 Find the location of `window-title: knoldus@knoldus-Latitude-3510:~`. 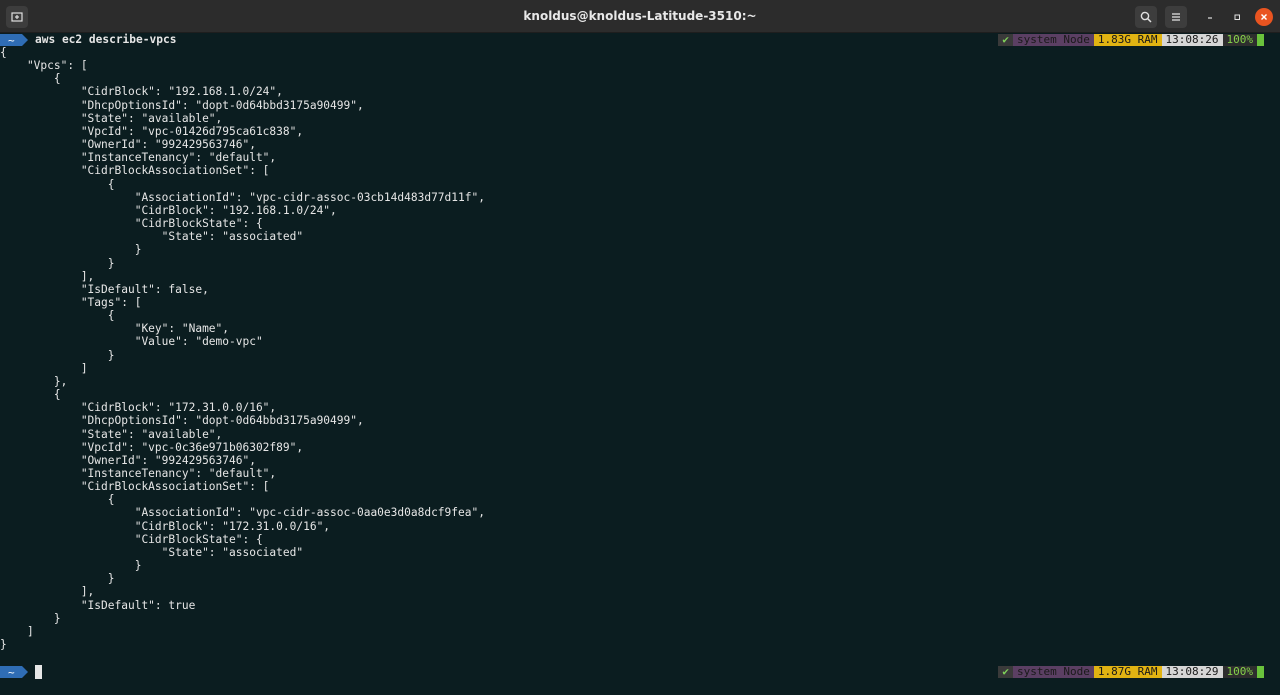

window-title: knoldus@knoldus-Latitude-3510:~ is located at coordinates (640, 16).